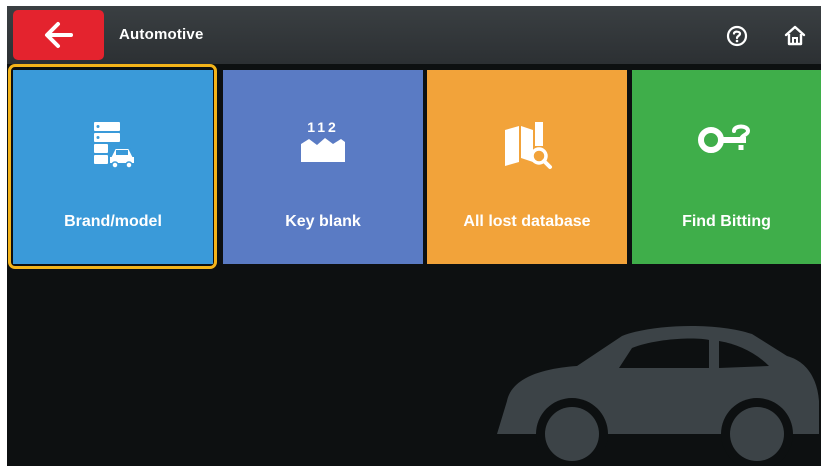  What do you see at coordinates (323, 140) in the screenshot?
I see `key-blank-112-icon: 112` at bounding box center [323, 140].